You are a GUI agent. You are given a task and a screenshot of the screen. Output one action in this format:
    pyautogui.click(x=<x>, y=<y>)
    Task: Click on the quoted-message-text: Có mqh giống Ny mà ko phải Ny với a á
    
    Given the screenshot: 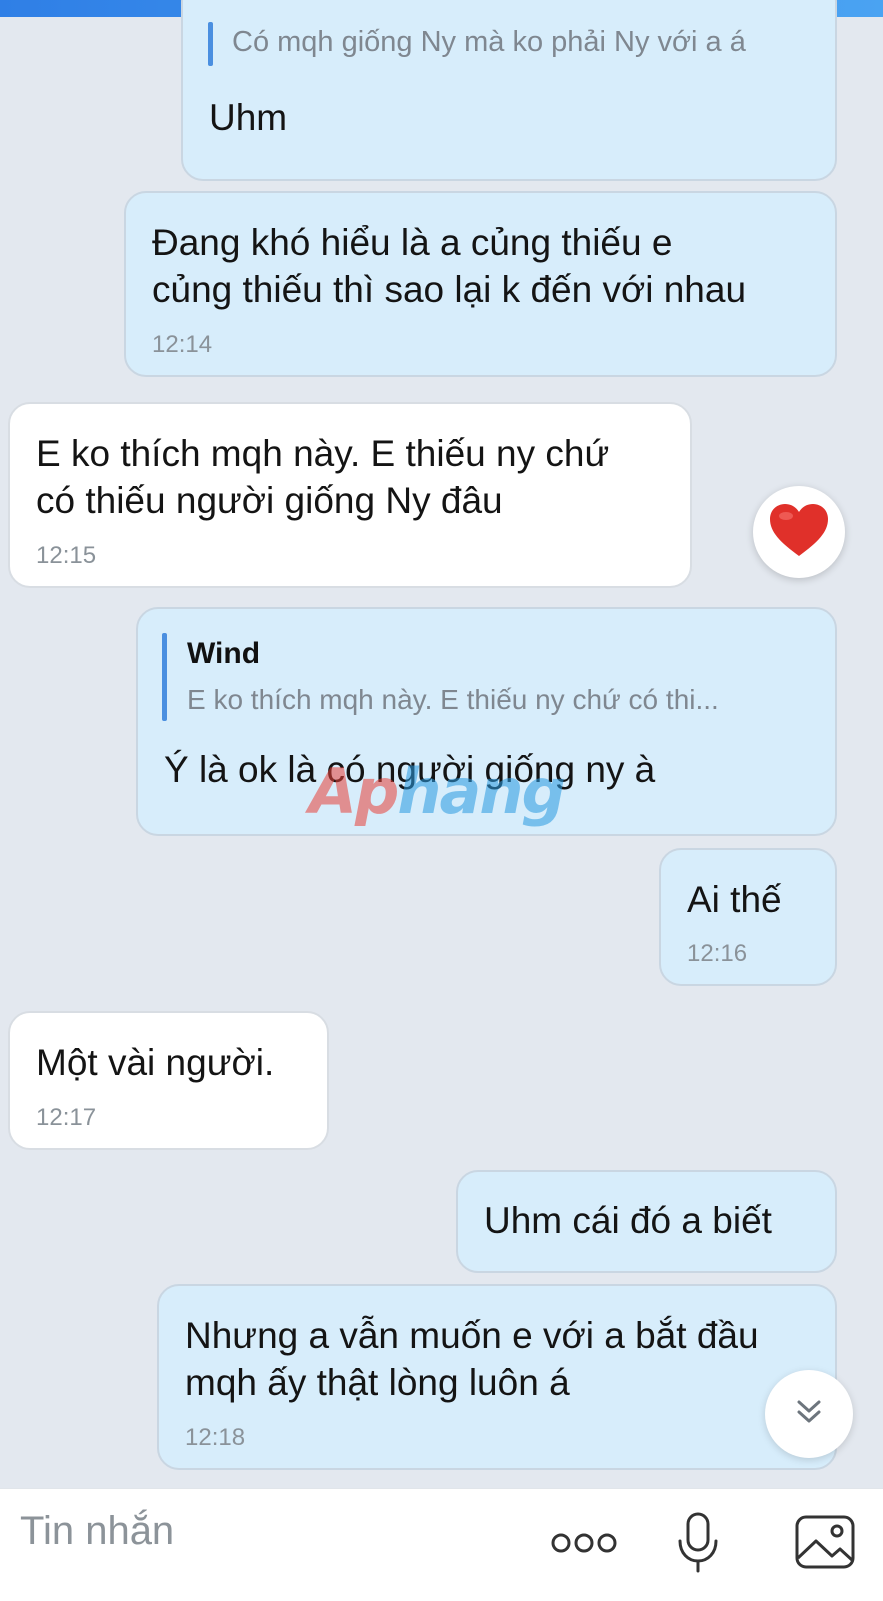 What is the action you would take?
    pyautogui.click(x=489, y=42)
    